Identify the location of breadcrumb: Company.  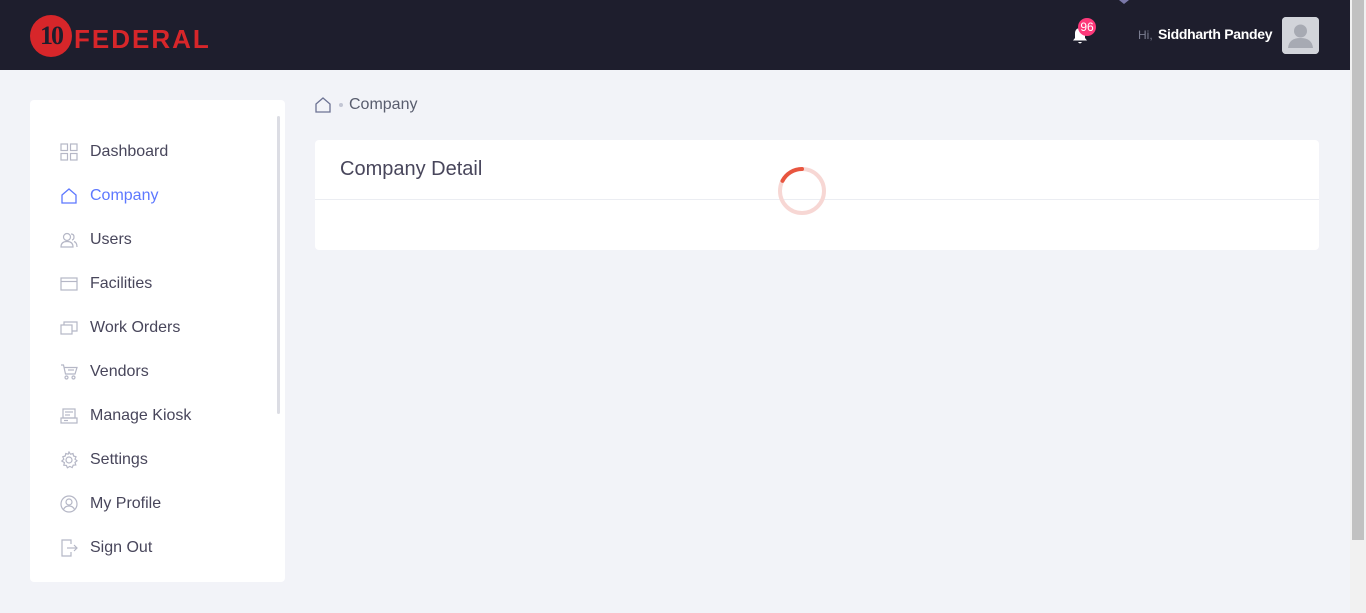
(365, 105).